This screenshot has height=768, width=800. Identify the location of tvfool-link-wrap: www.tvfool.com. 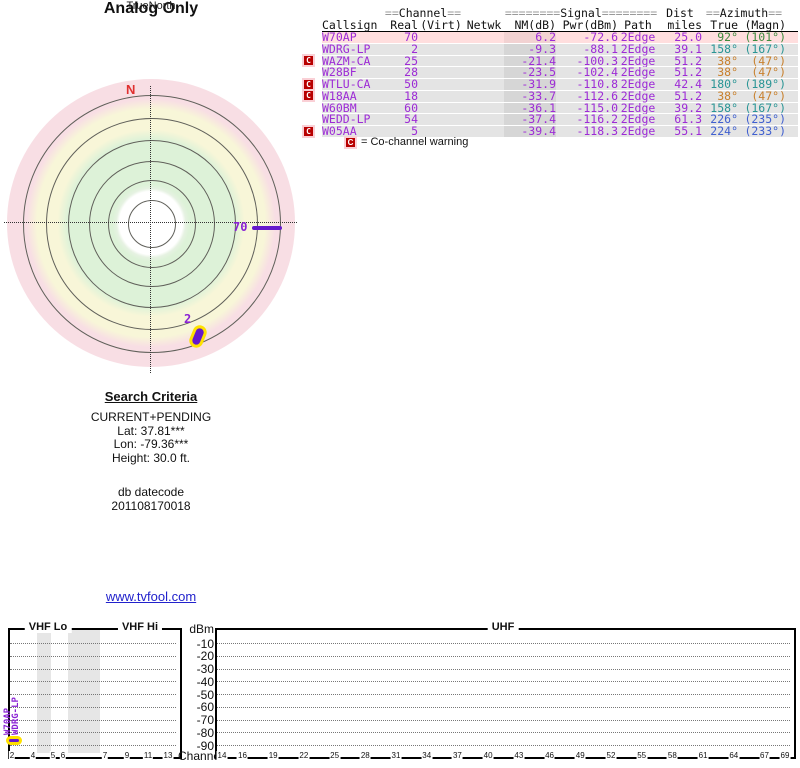
(151, 596).